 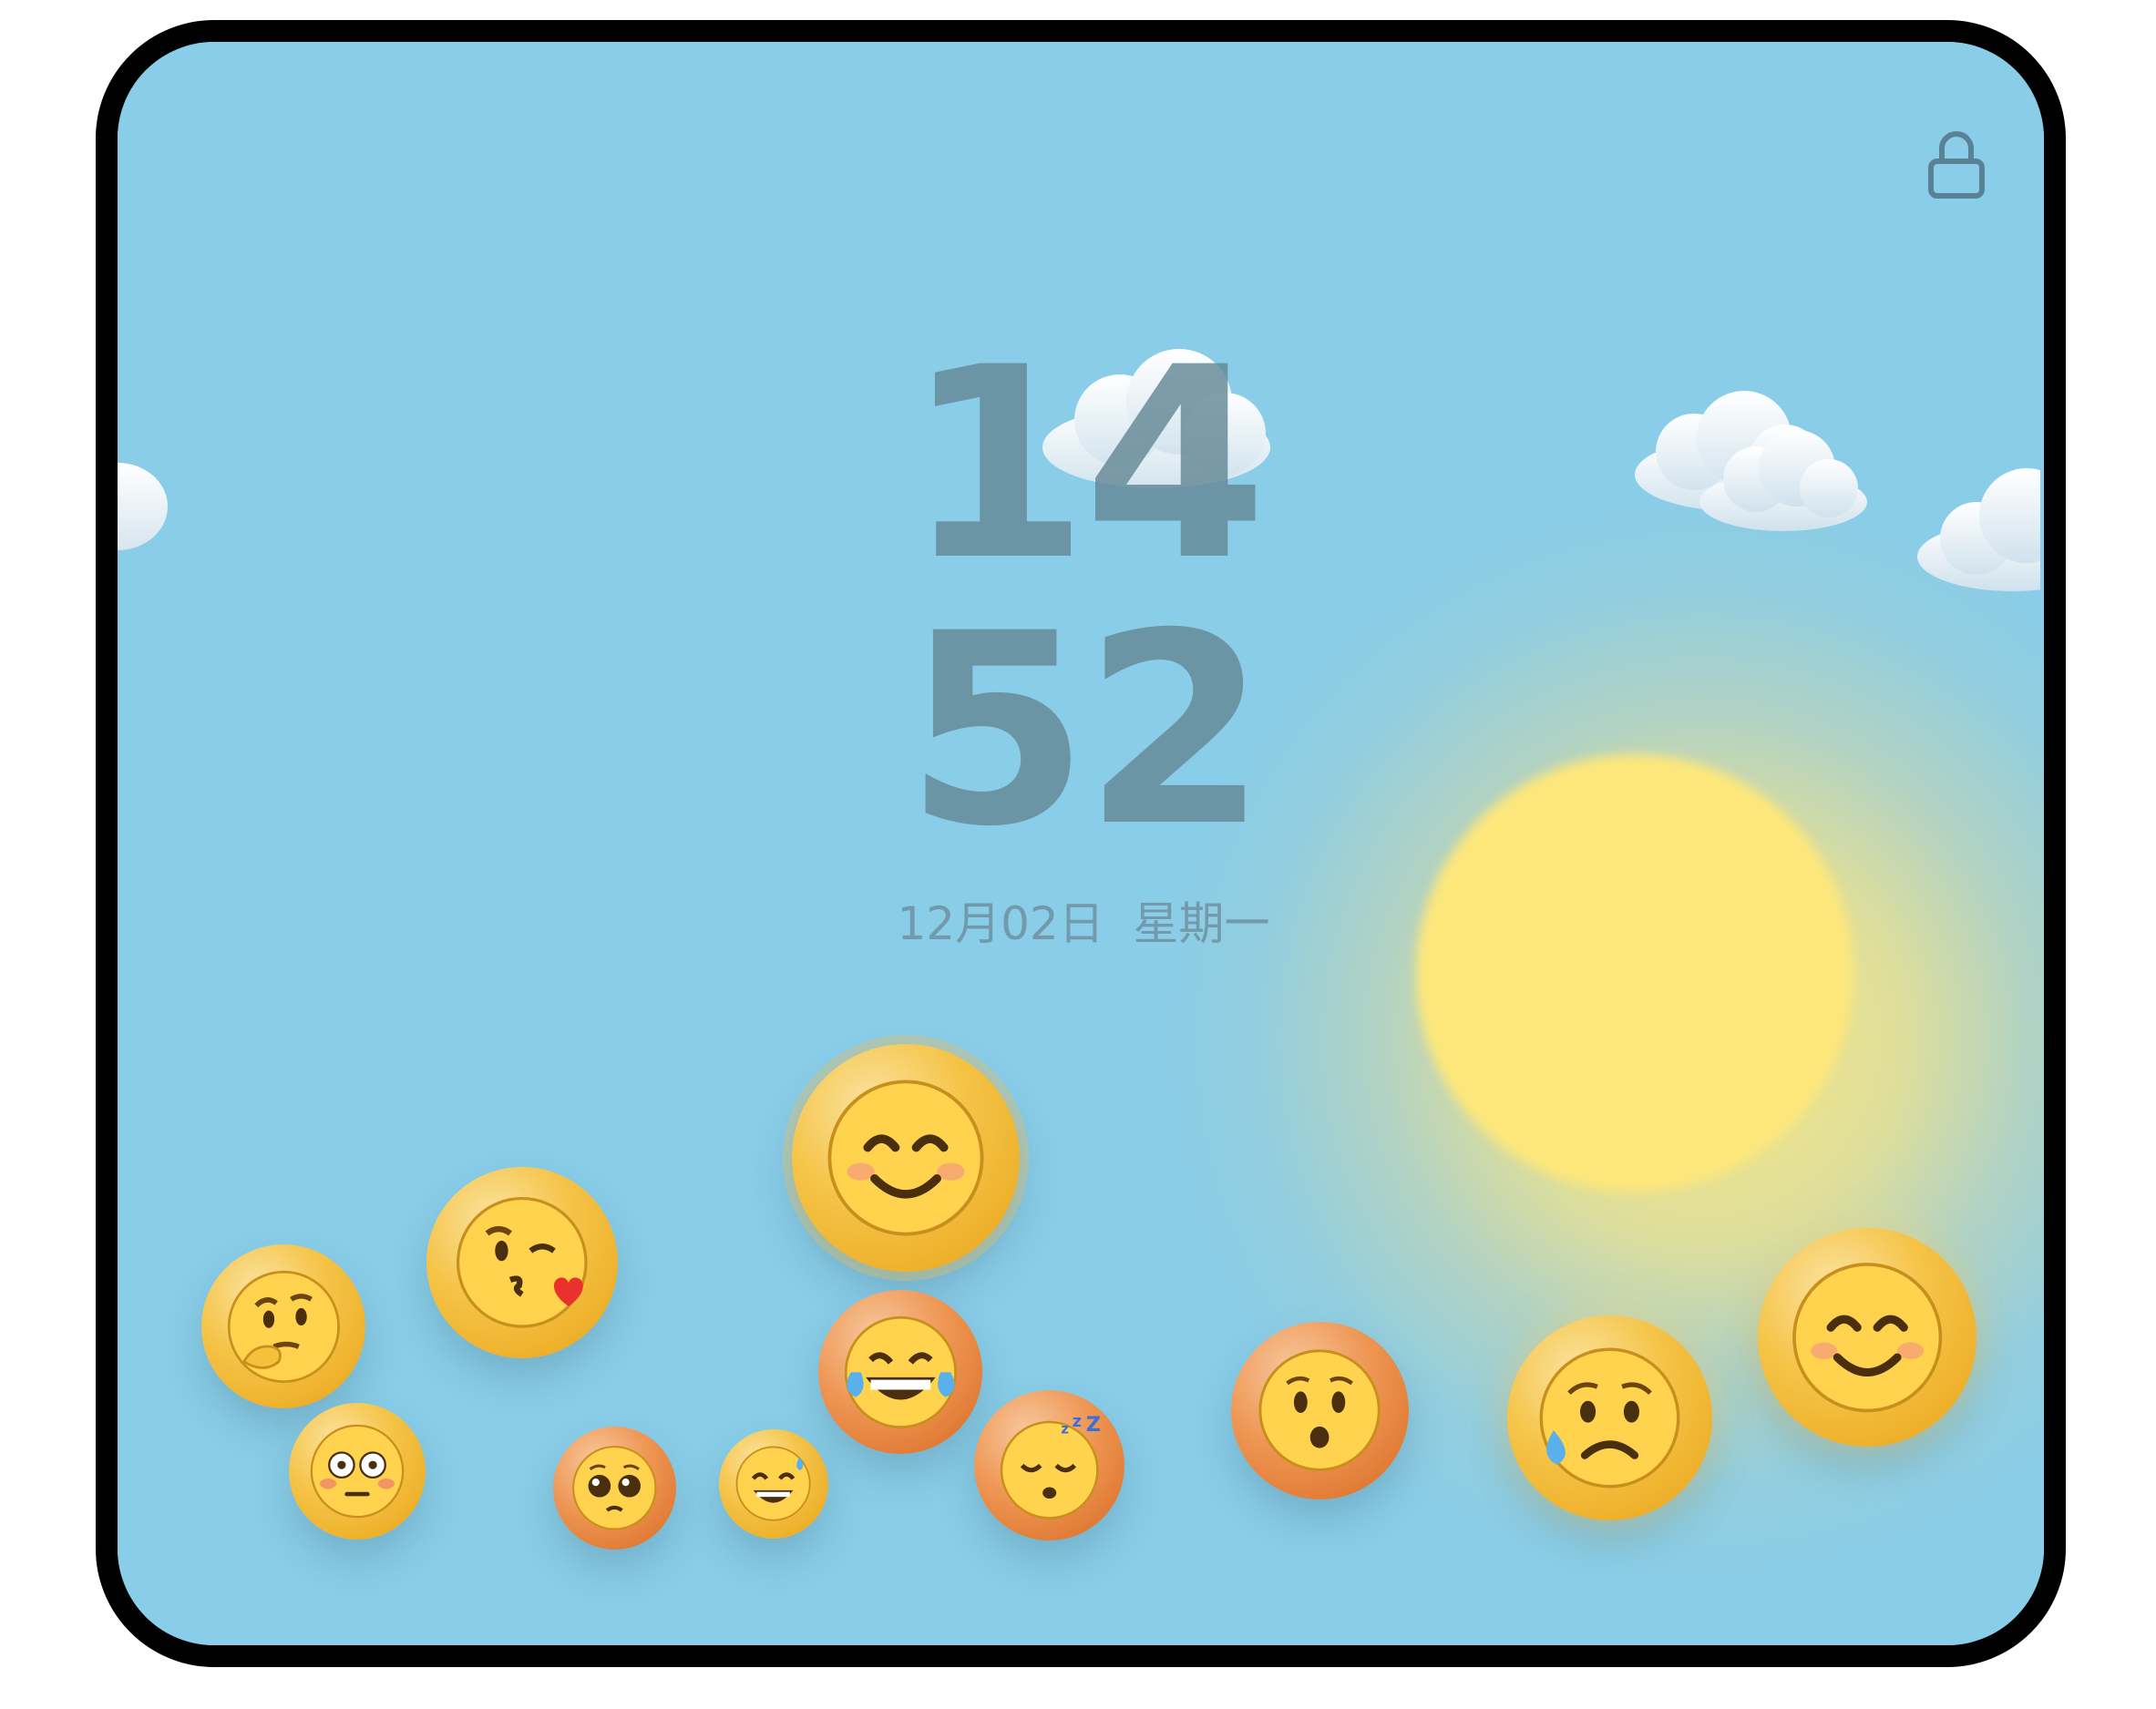 I want to click on joy-face-bubble, so click(x=900, y=1372).